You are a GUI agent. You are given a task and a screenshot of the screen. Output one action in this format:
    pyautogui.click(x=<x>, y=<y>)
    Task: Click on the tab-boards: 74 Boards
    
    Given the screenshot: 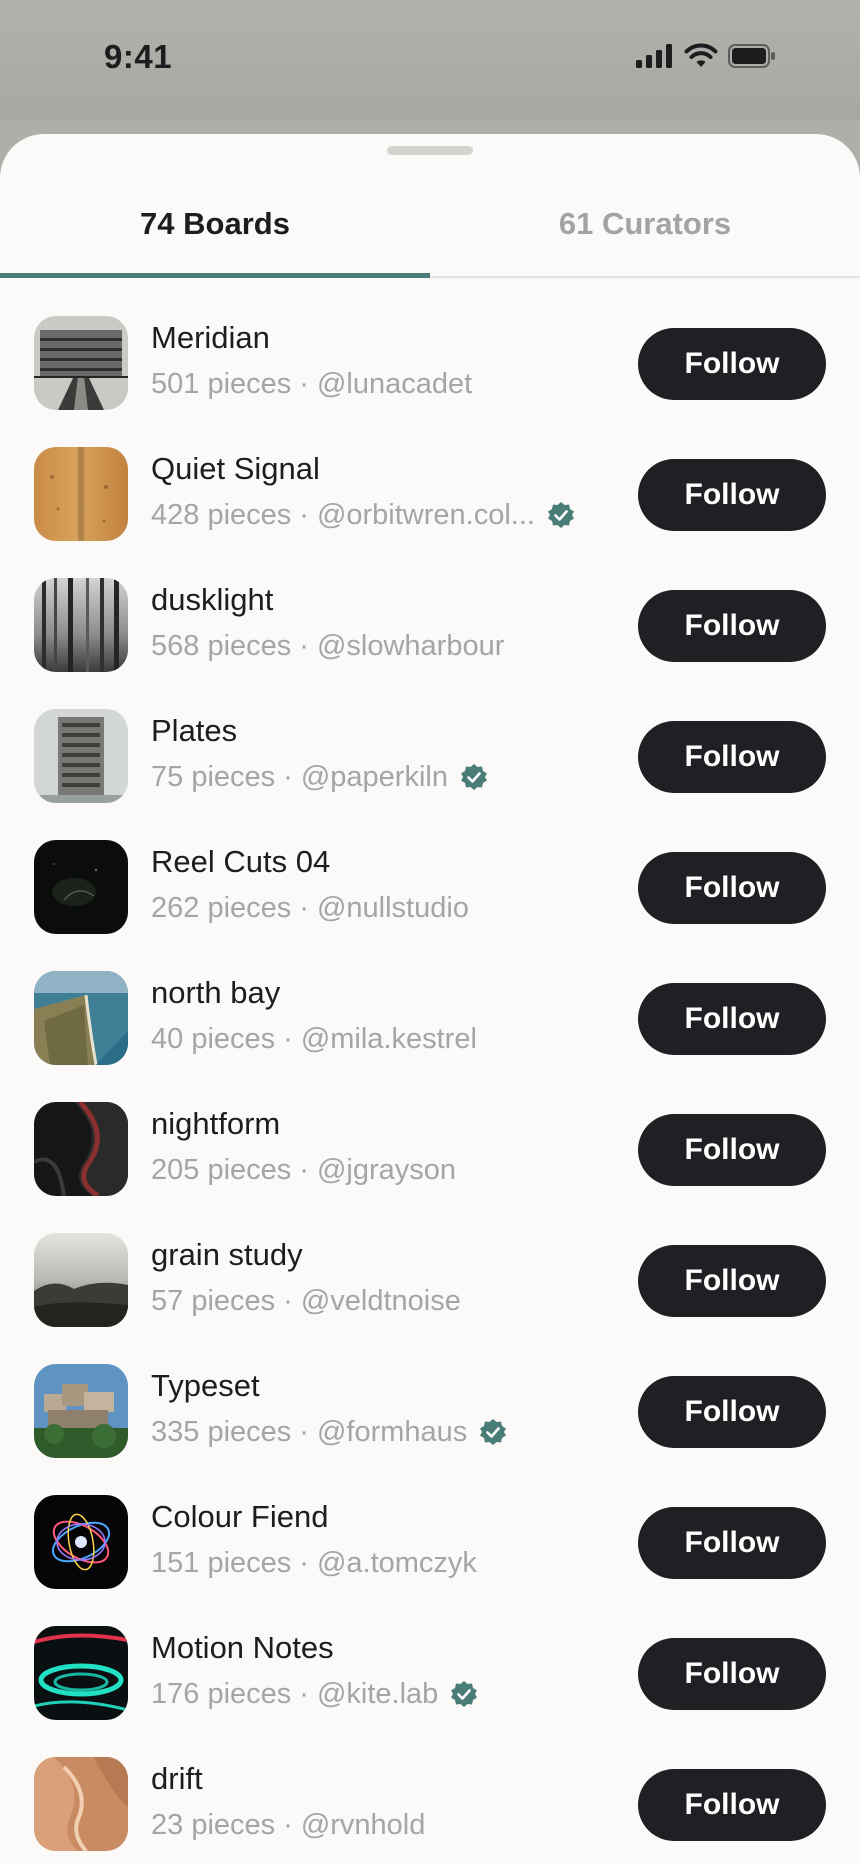 What is the action you would take?
    pyautogui.click(x=215, y=224)
    